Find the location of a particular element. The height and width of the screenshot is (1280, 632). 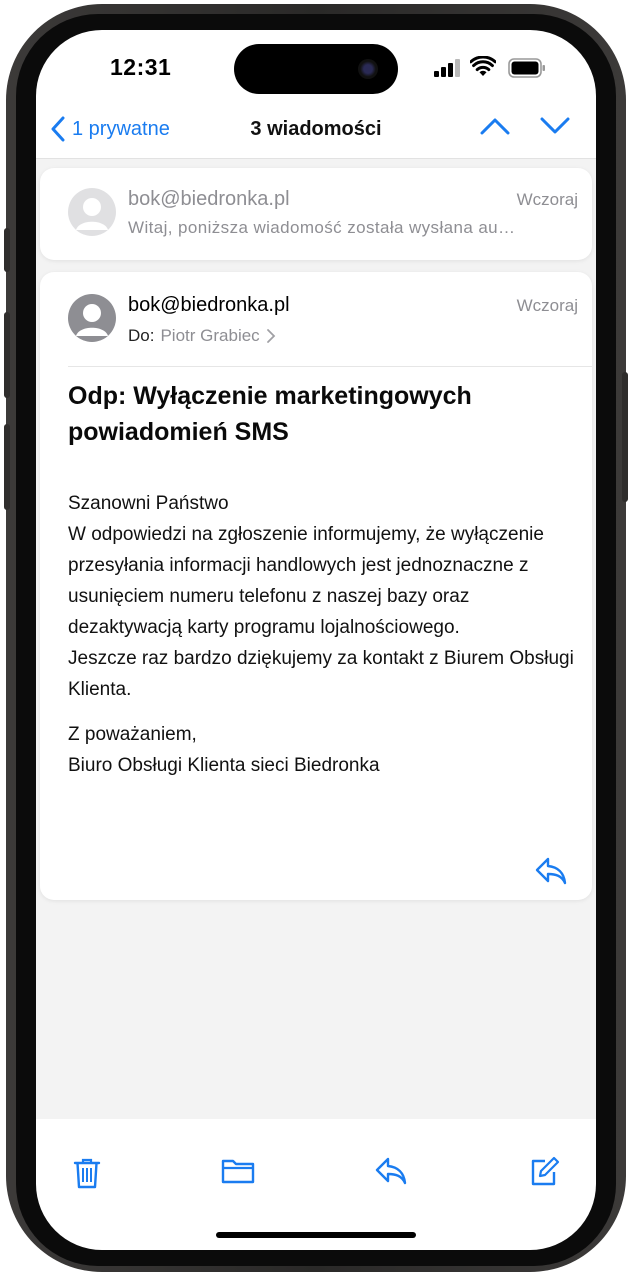

status-bar: 12:31 is located at coordinates (316, 67).